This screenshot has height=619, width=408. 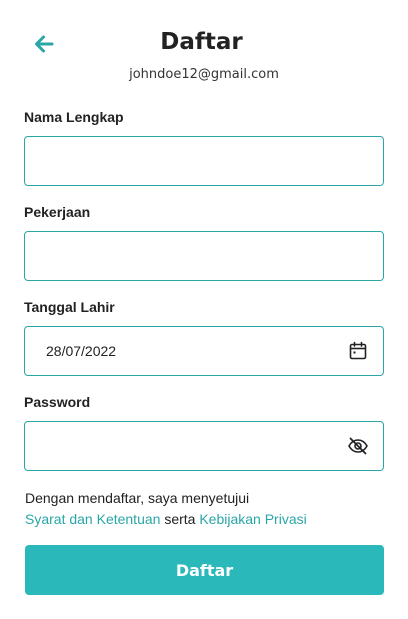 I want to click on occupation-input, so click(x=204, y=256).